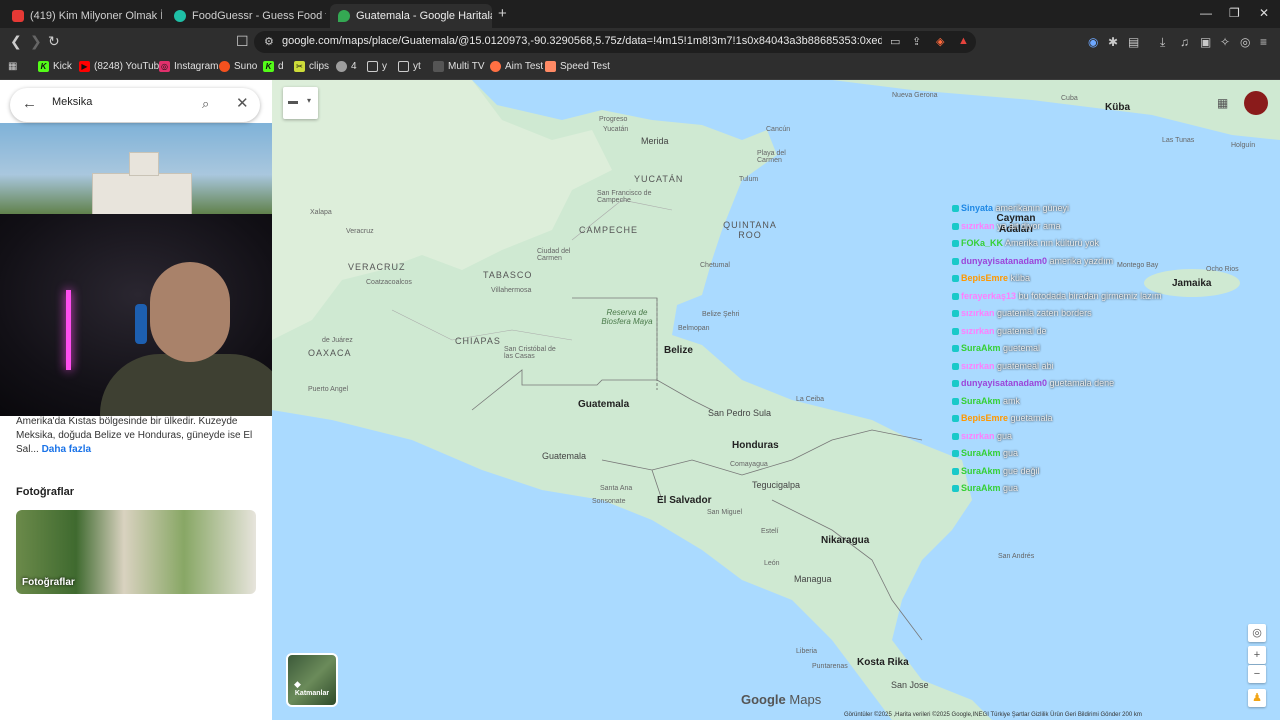 The image size is (1280, 720). What do you see at coordinates (300, 103) in the screenshot?
I see `input-tools-button: ▬ ▾` at bounding box center [300, 103].